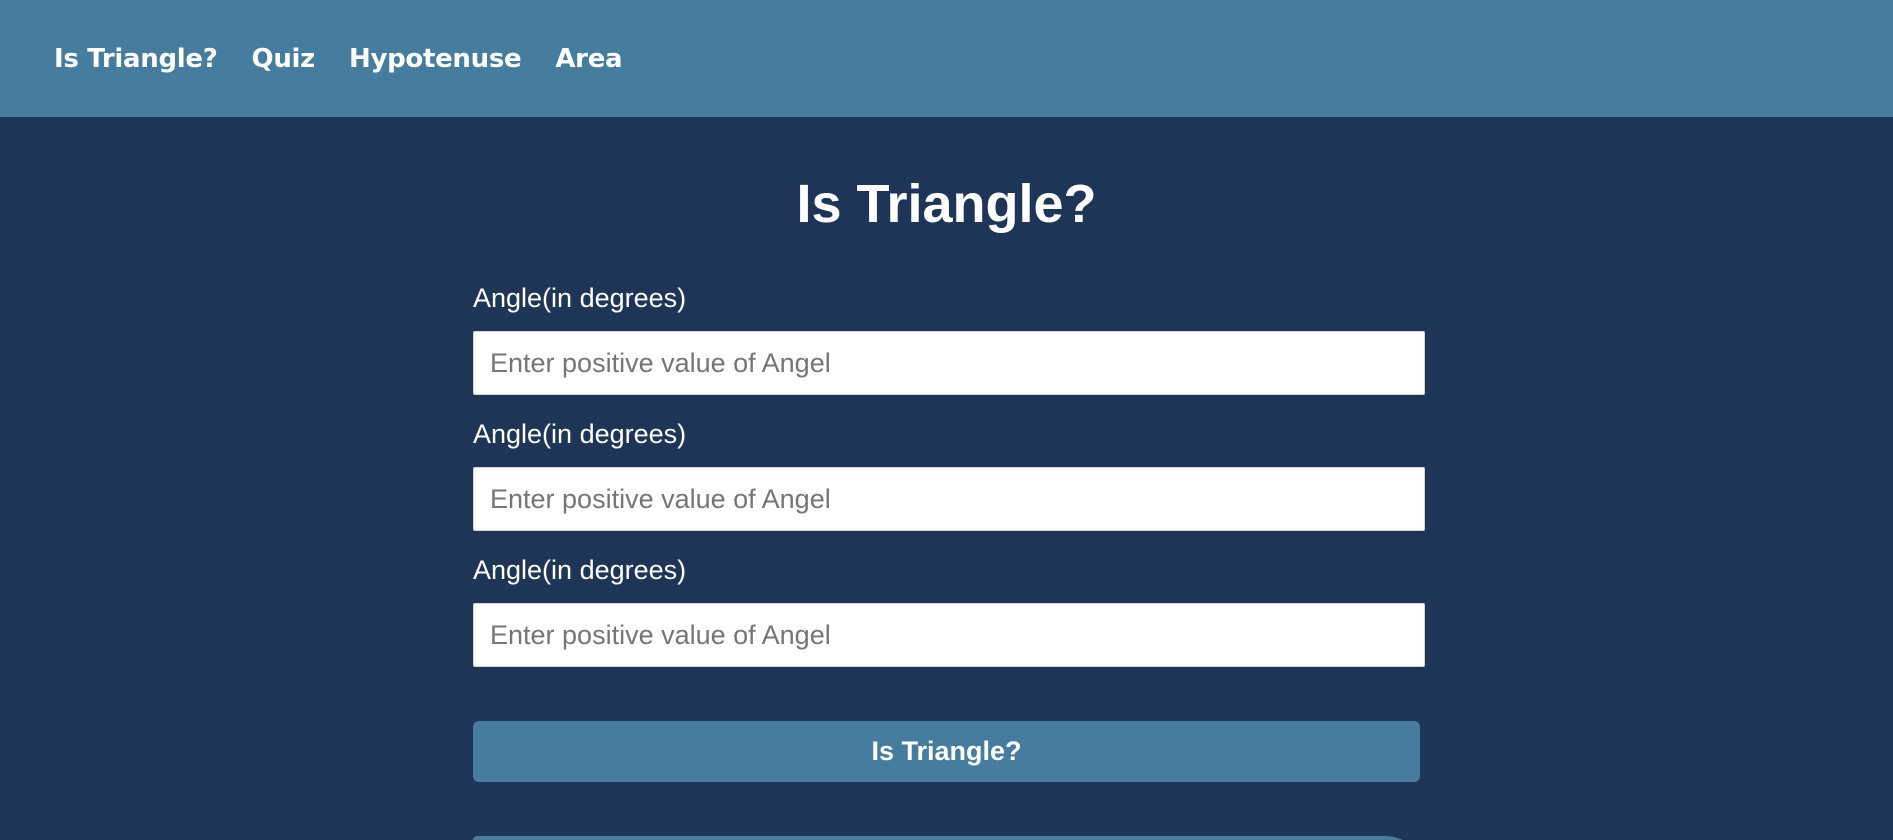  Describe the element at coordinates (580, 434) in the screenshot. I see `angle-2-label: Angle(in degrees)` at that location.